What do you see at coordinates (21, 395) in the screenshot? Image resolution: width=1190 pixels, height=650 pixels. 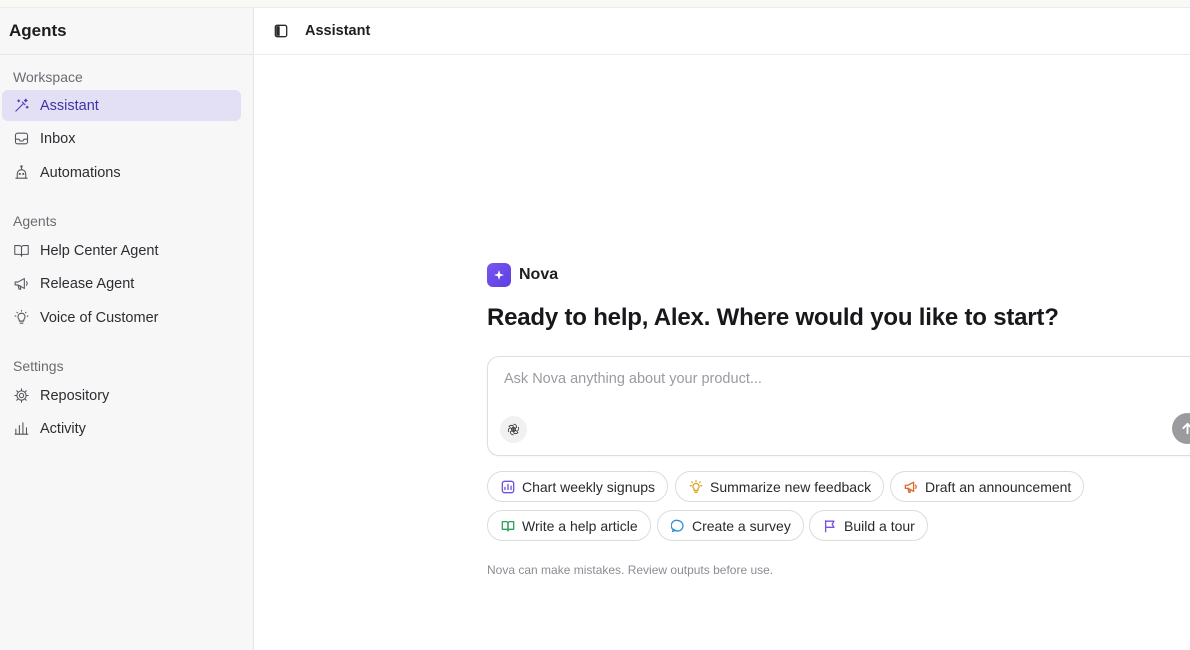 I see `gear-icon` at bounding box center [21, 395].